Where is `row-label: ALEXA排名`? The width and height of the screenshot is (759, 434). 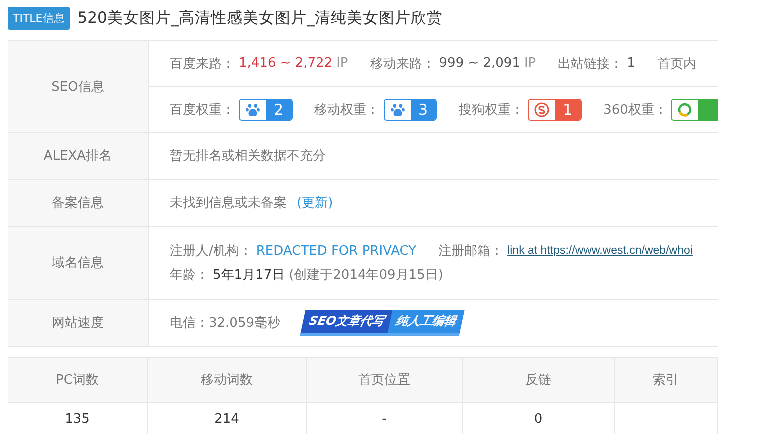
row-label: ALEXA排名 is located at coordinates (78, 156).